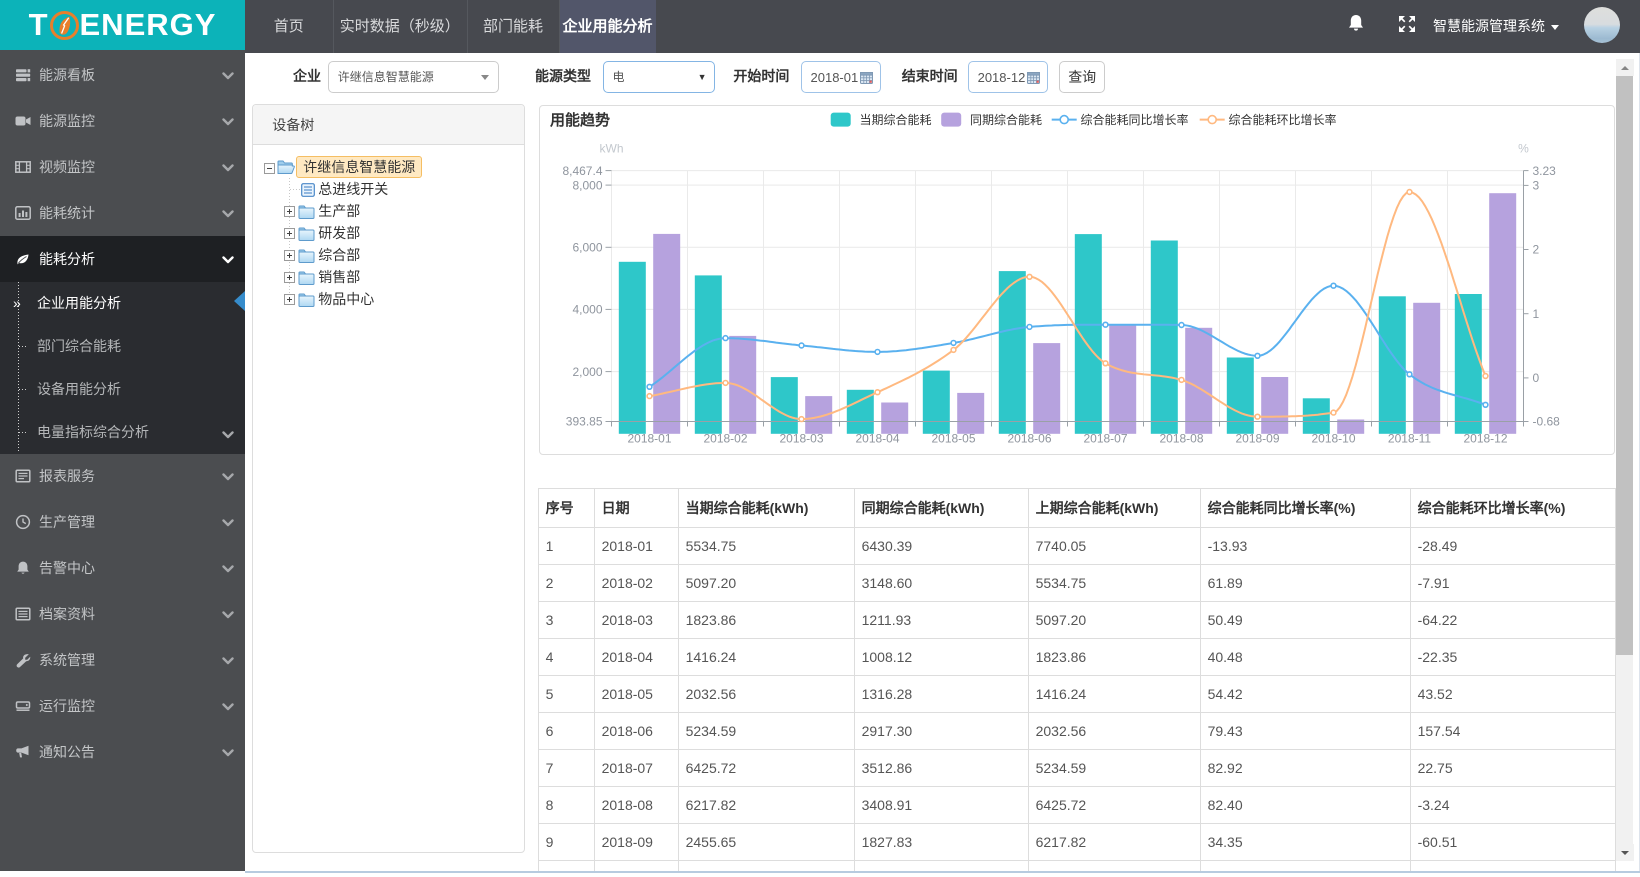 This screenshot has width=1640, height=877. What do you see at coordinates (1536, 186) in the screenshot?
I see `svg-text: 3` at bounding box center [1536, 186].